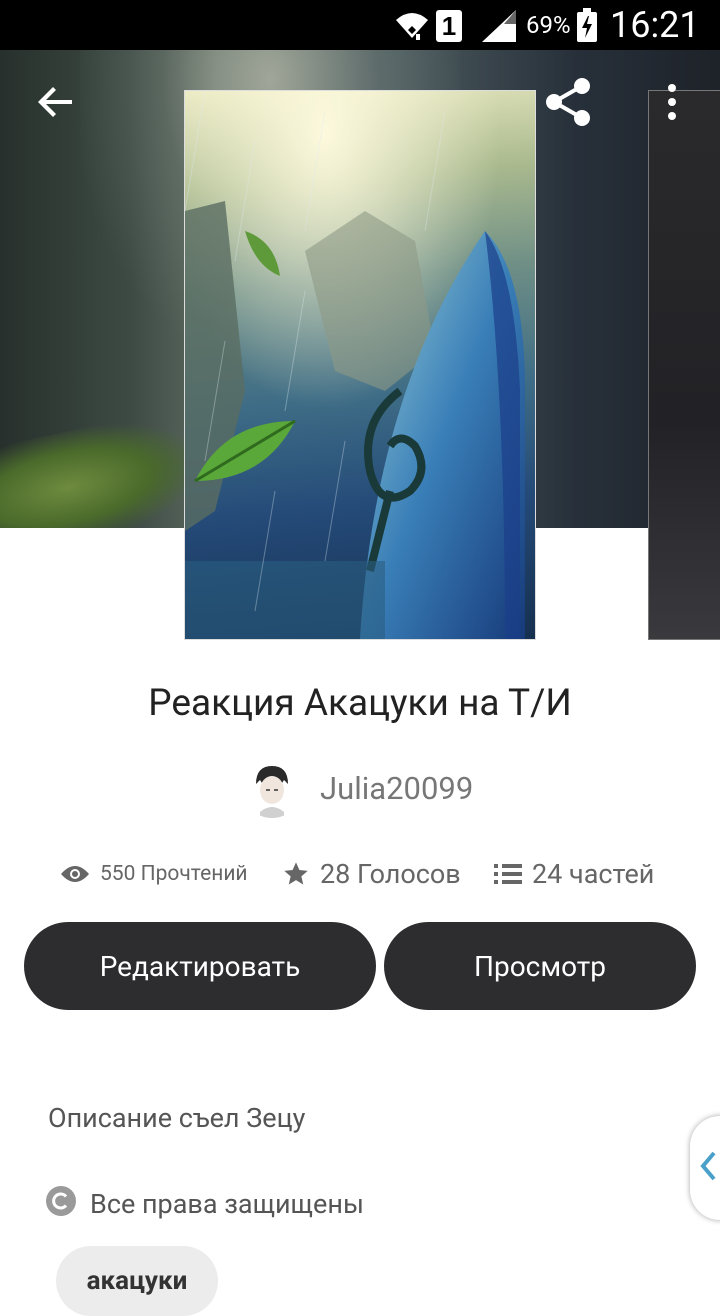 Image resolution: width=720 pixels, height=1316 pixels. I want to click on battery-charging-icon, so click(587, 27).